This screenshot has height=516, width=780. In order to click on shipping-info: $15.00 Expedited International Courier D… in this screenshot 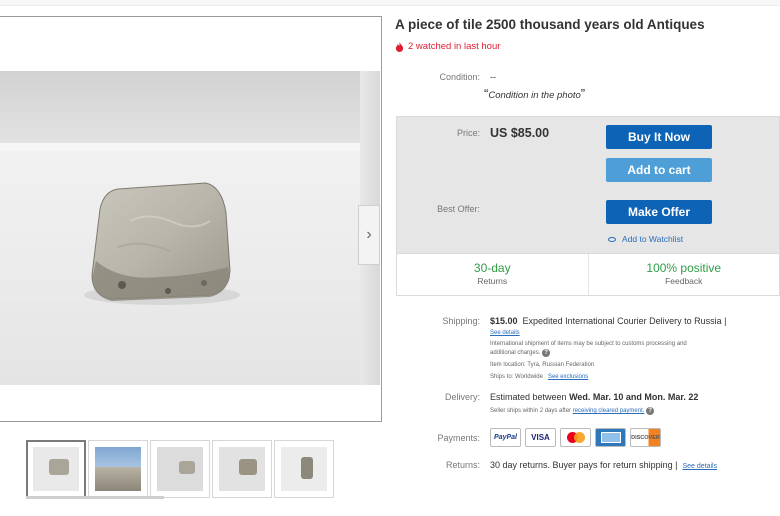, I will do `click(608, 321)`.